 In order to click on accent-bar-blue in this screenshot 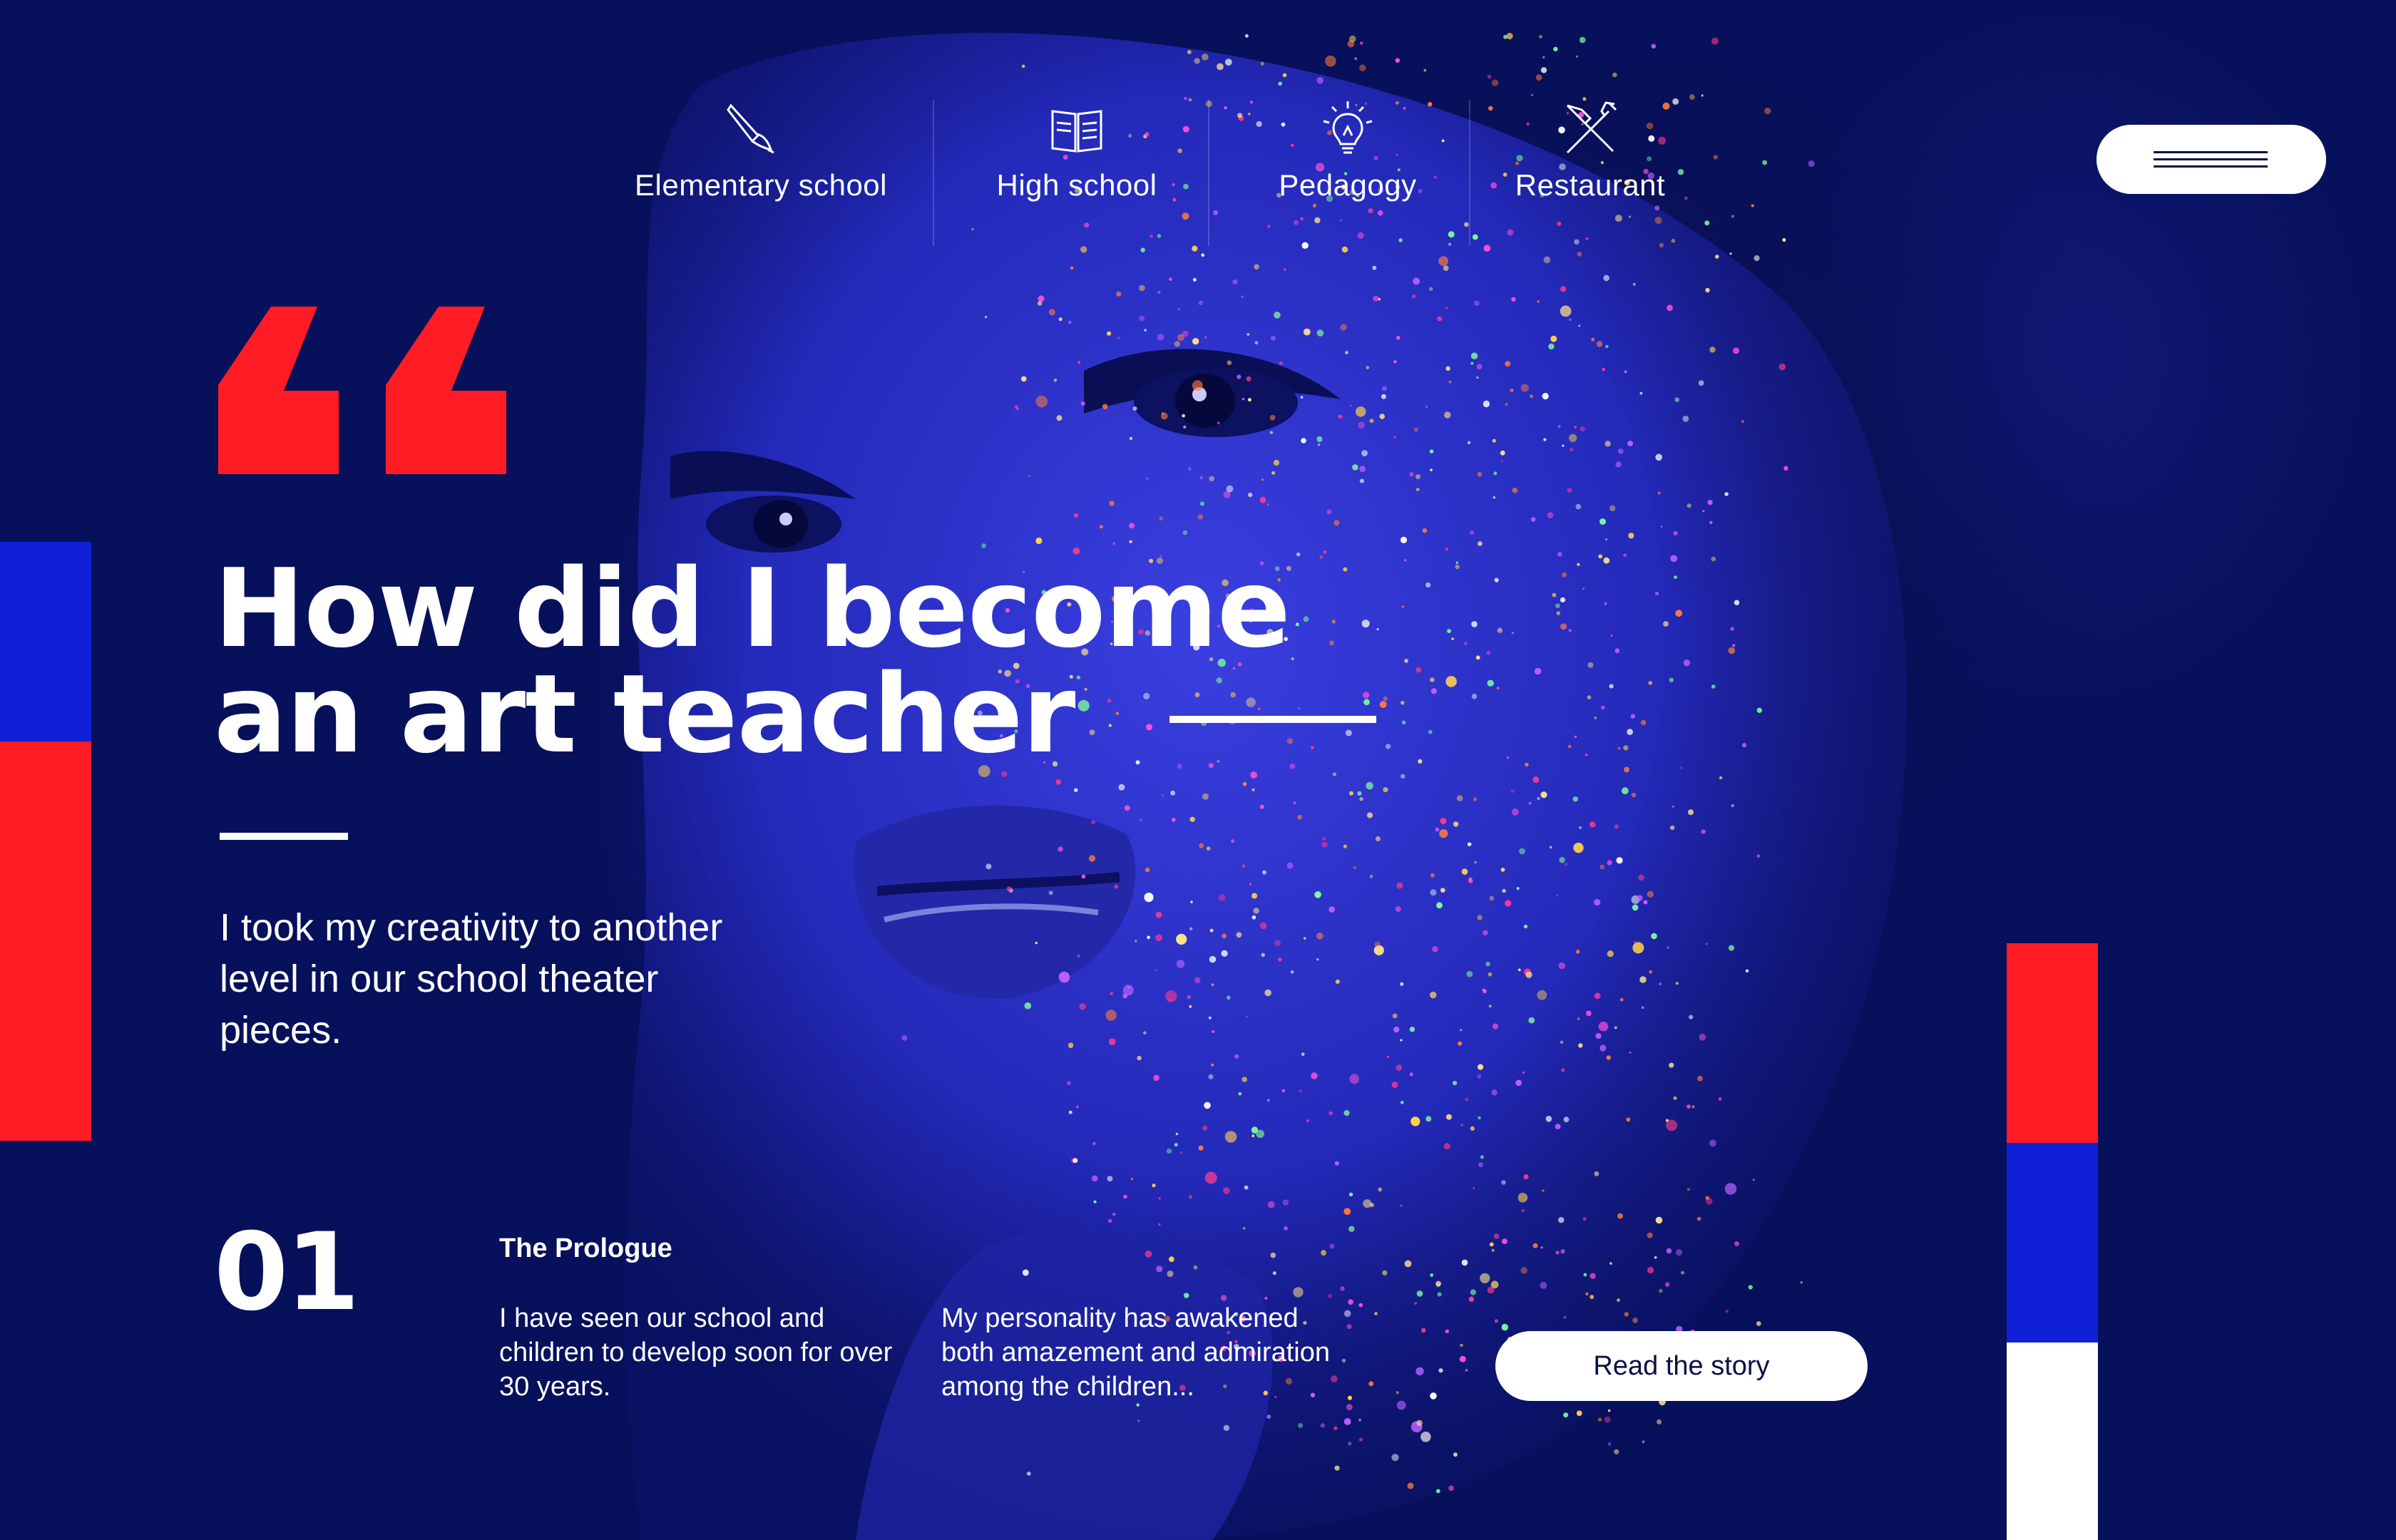, I will do `click(2052, 1243)`.